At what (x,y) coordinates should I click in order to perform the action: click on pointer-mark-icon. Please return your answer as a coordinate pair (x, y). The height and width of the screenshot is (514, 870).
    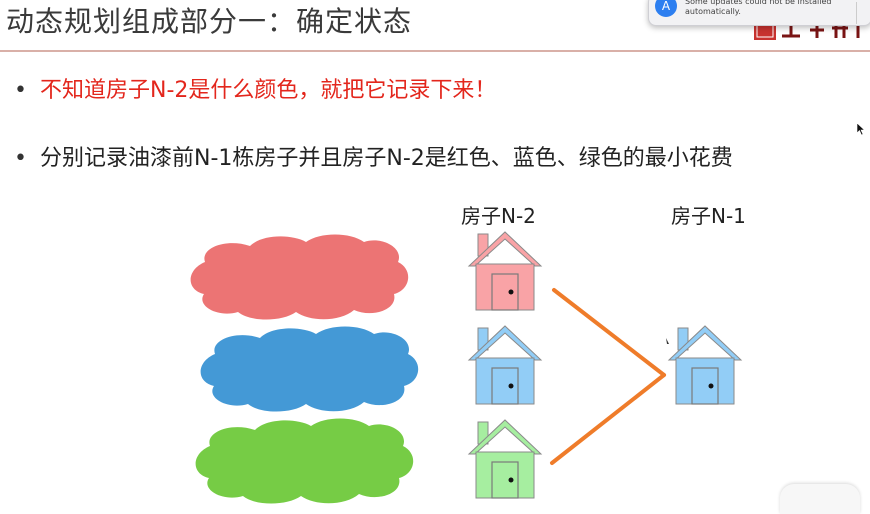
    Looking at the image, I should click on (667, 341).